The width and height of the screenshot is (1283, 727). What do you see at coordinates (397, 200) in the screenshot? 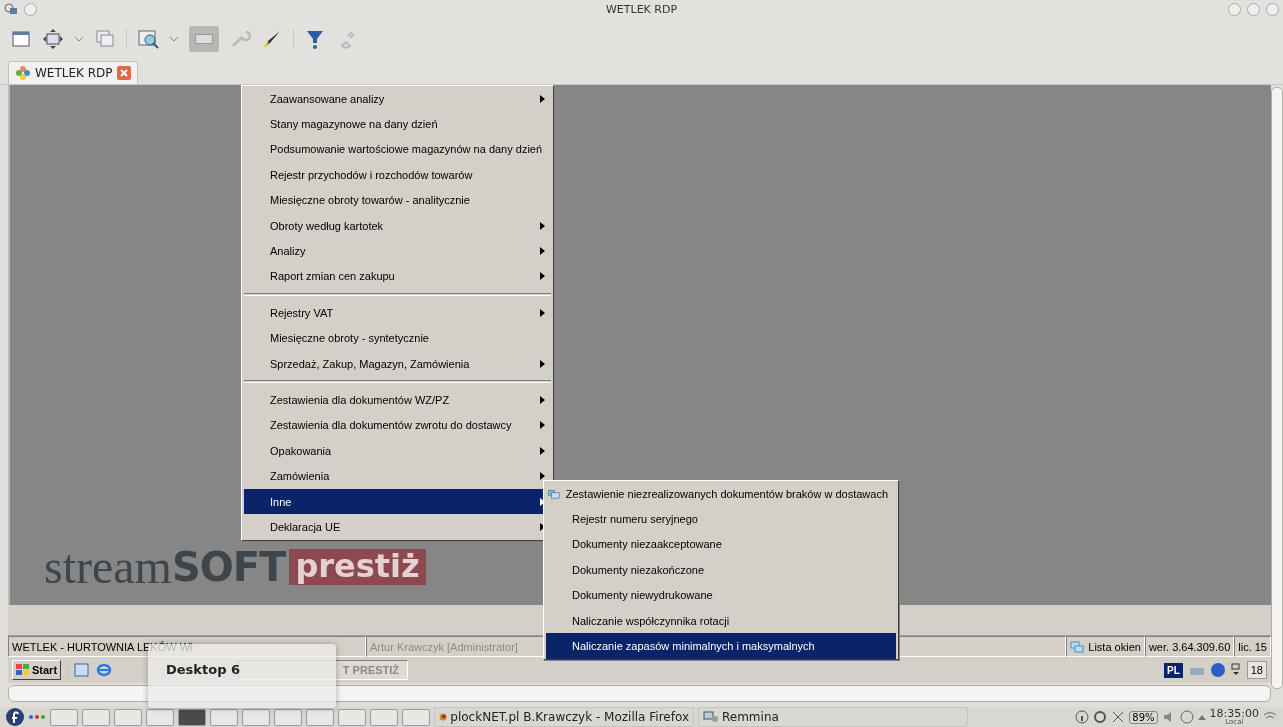
I see `menu-item: Miesięczne obroty towarów - analitycznie` at bounding box center [397, 200].